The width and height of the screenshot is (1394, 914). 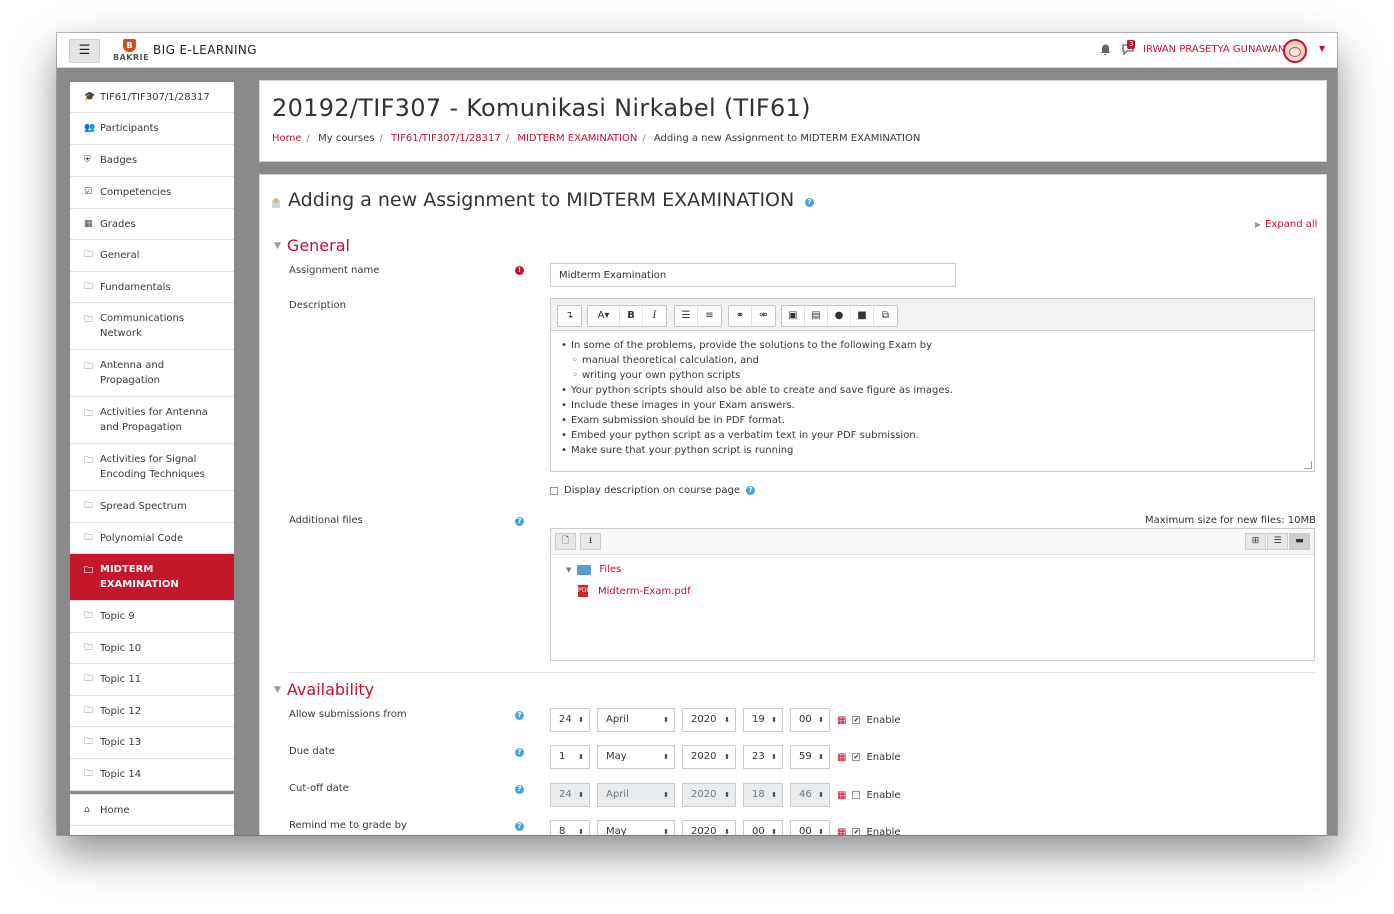 What do you see at coordinates (312, 245) in the screenshot?
I see `section-general-toggle: ▼ General` at bounding box center [312, 245].